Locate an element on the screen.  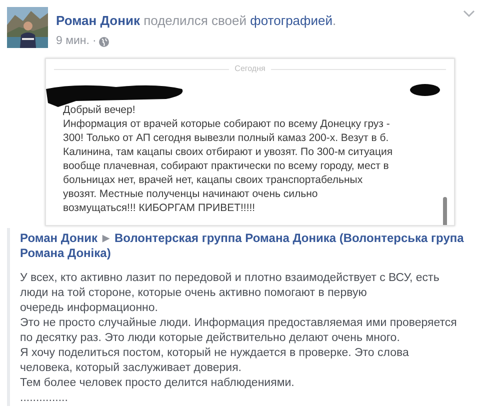
message-line: Информация от врачей которые собирают по всему Донецку груз - is located at coordinates (226, 124).